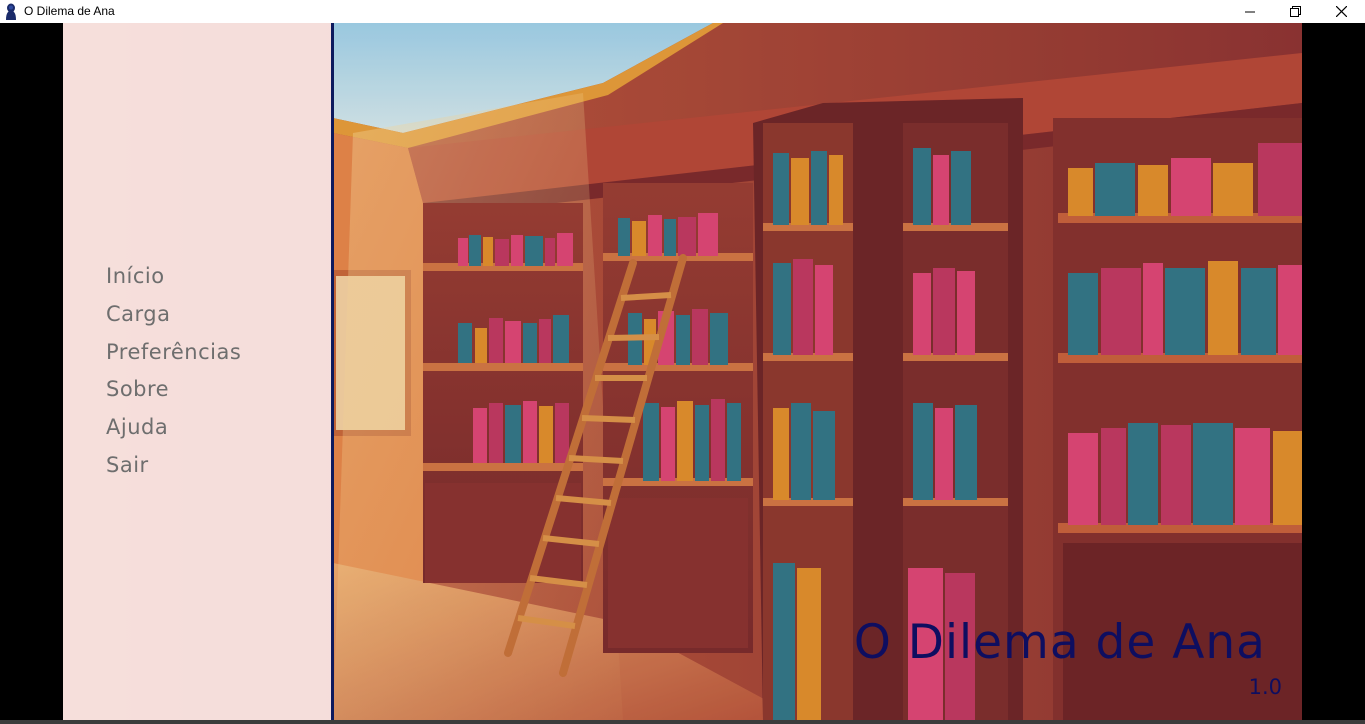 The height and width of the screenshot is (724, 1365). I want to click on menu-item-ajuda: Ajuda, so click(137, 427).